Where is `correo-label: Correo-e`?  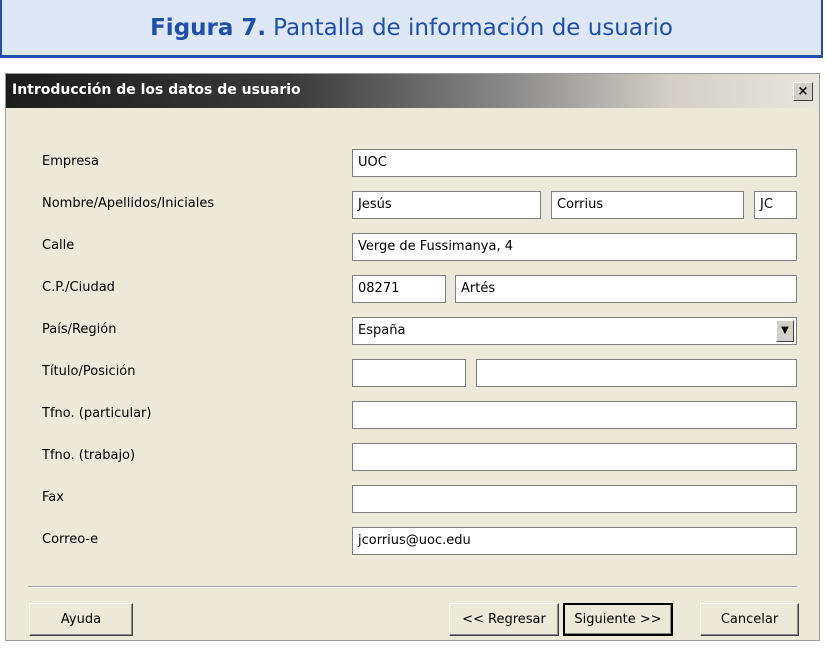
correo-label: Correo-e is located at coordinates (70, 539).